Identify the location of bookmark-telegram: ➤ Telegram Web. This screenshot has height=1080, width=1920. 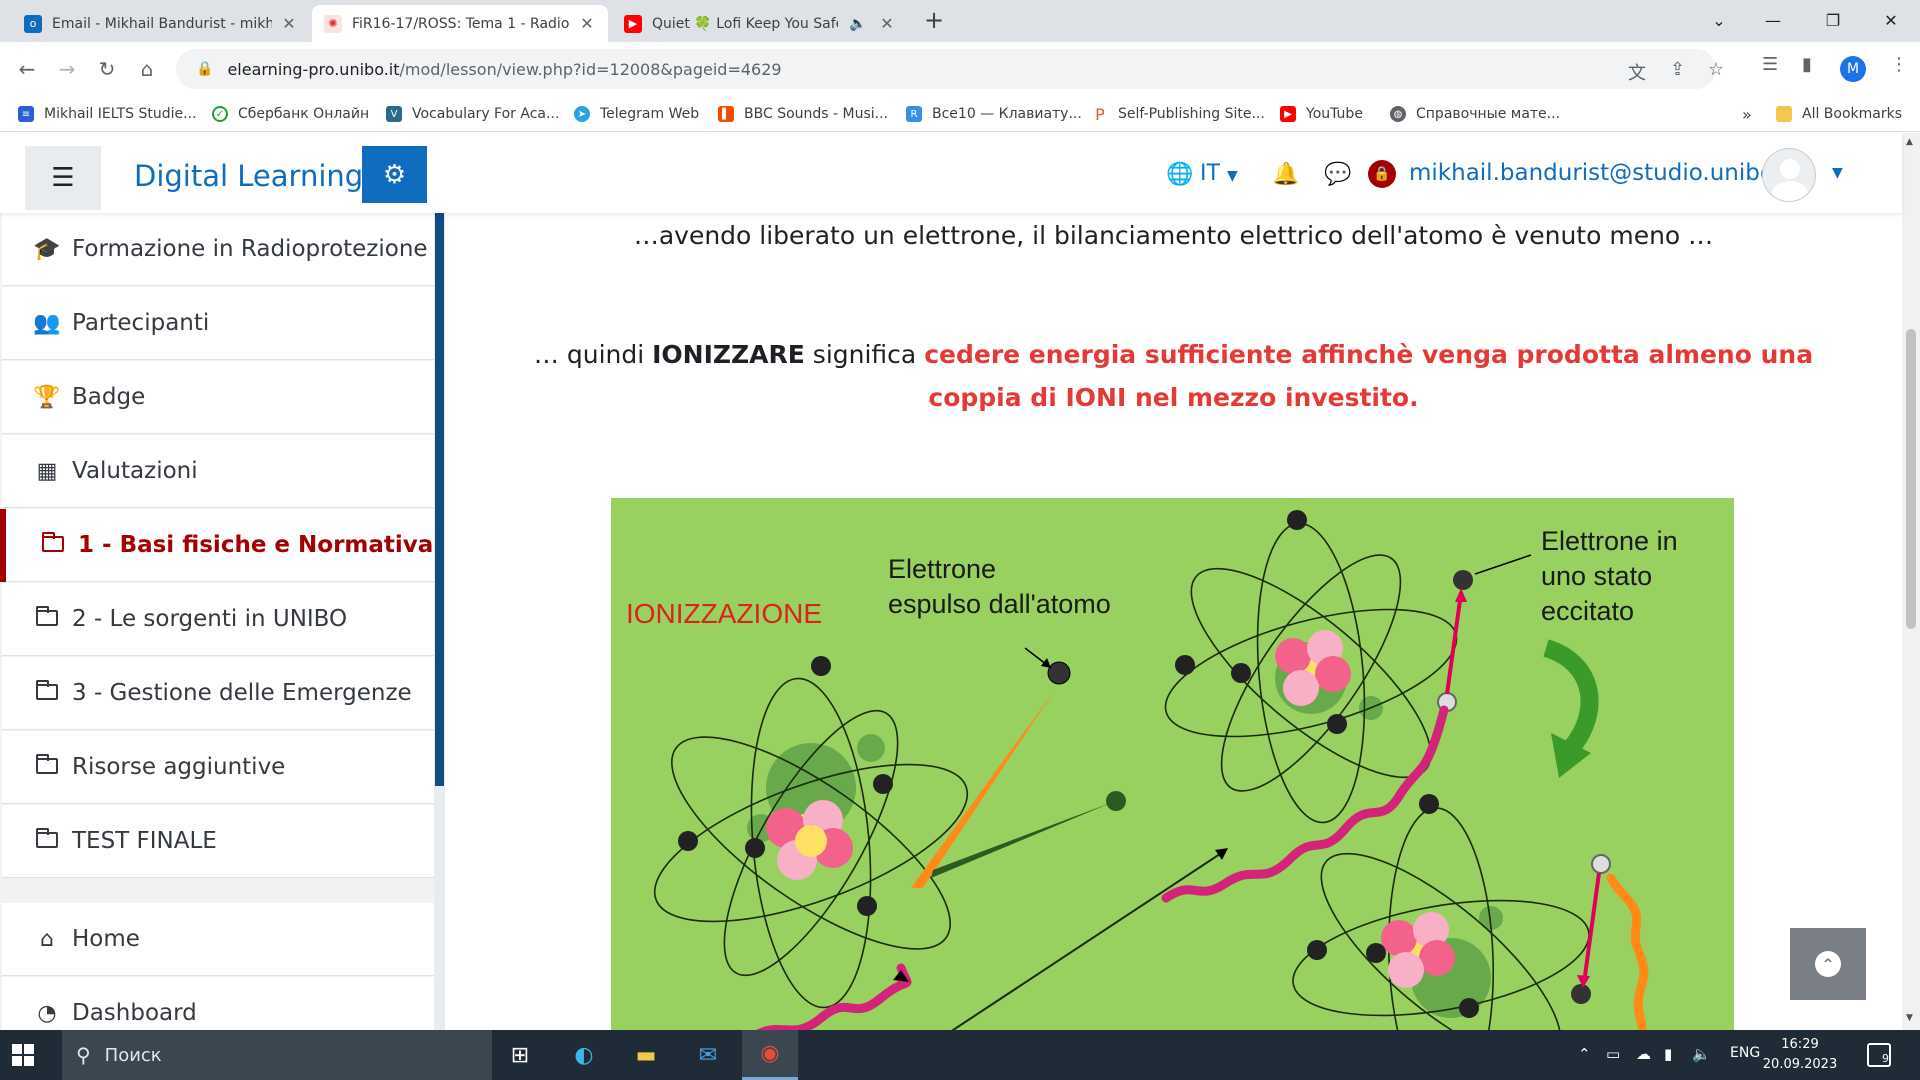
(636, 114).